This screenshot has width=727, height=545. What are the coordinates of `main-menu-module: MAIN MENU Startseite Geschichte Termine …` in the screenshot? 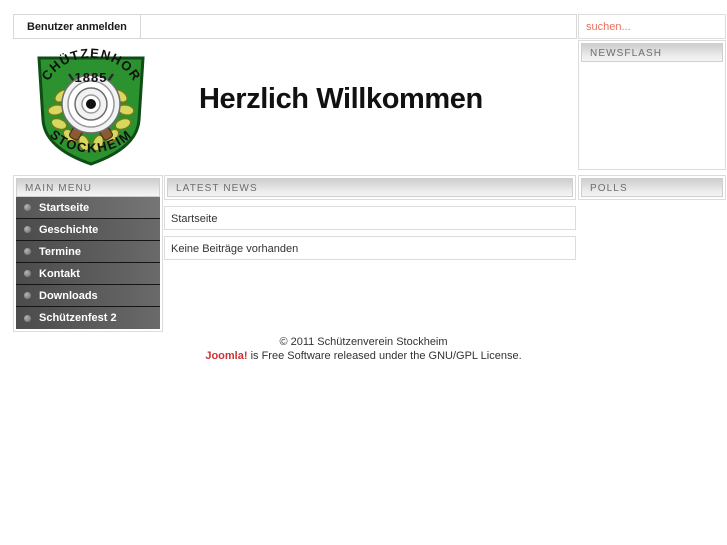 It's located at (88, 253).